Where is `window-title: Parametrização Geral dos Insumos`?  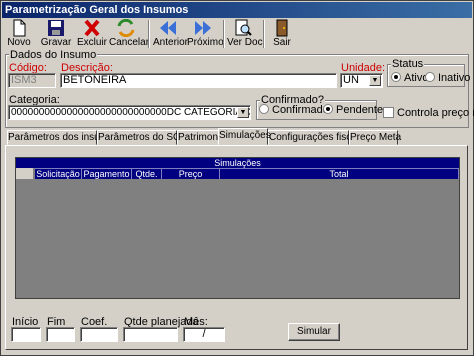 window-title: Parametrização Geral dos Insumos is located at coordinates (237, 10).